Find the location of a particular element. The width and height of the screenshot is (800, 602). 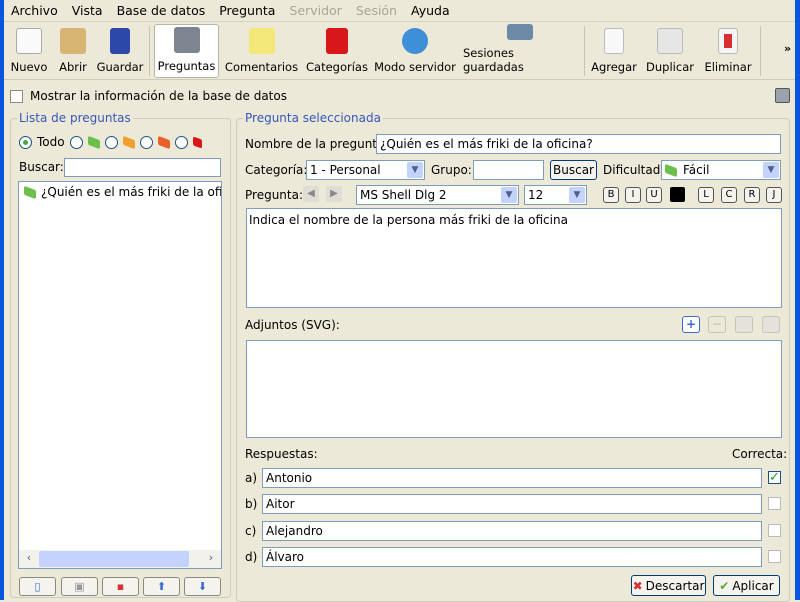

checkbox is located at coordinates (16, 96).